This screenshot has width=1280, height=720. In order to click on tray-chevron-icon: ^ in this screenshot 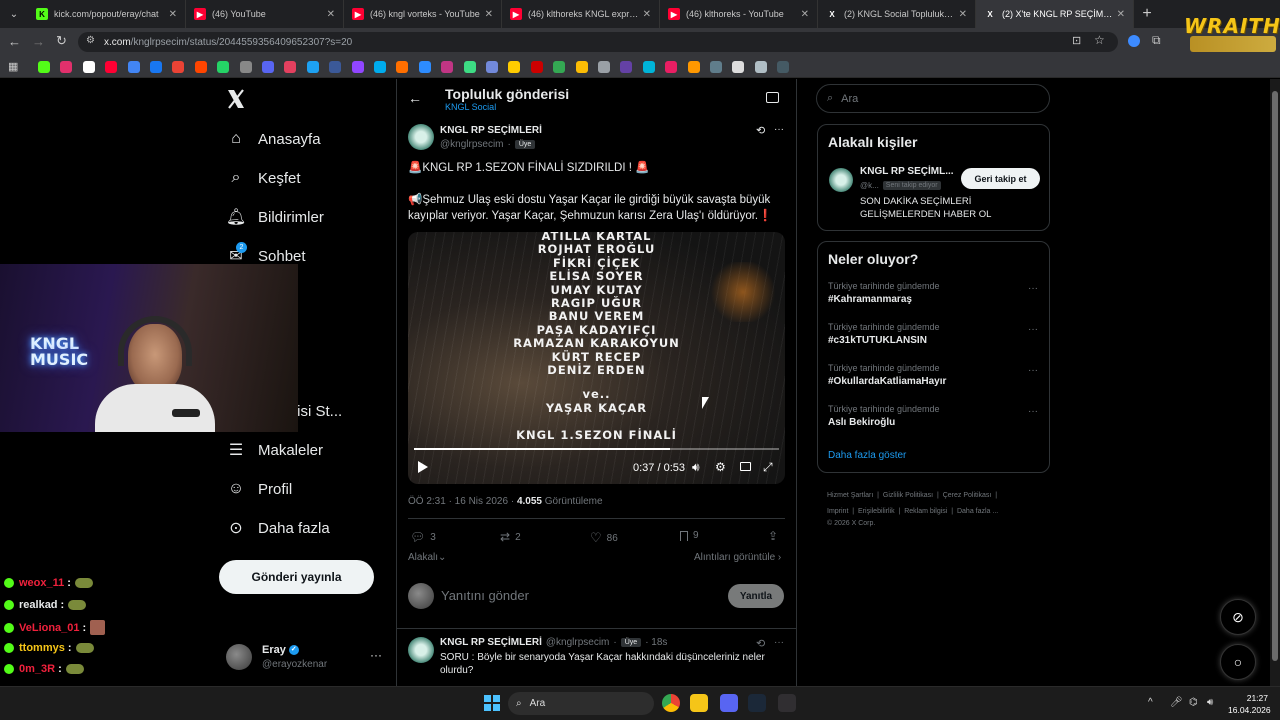, I will do `click(1150, 702)`.